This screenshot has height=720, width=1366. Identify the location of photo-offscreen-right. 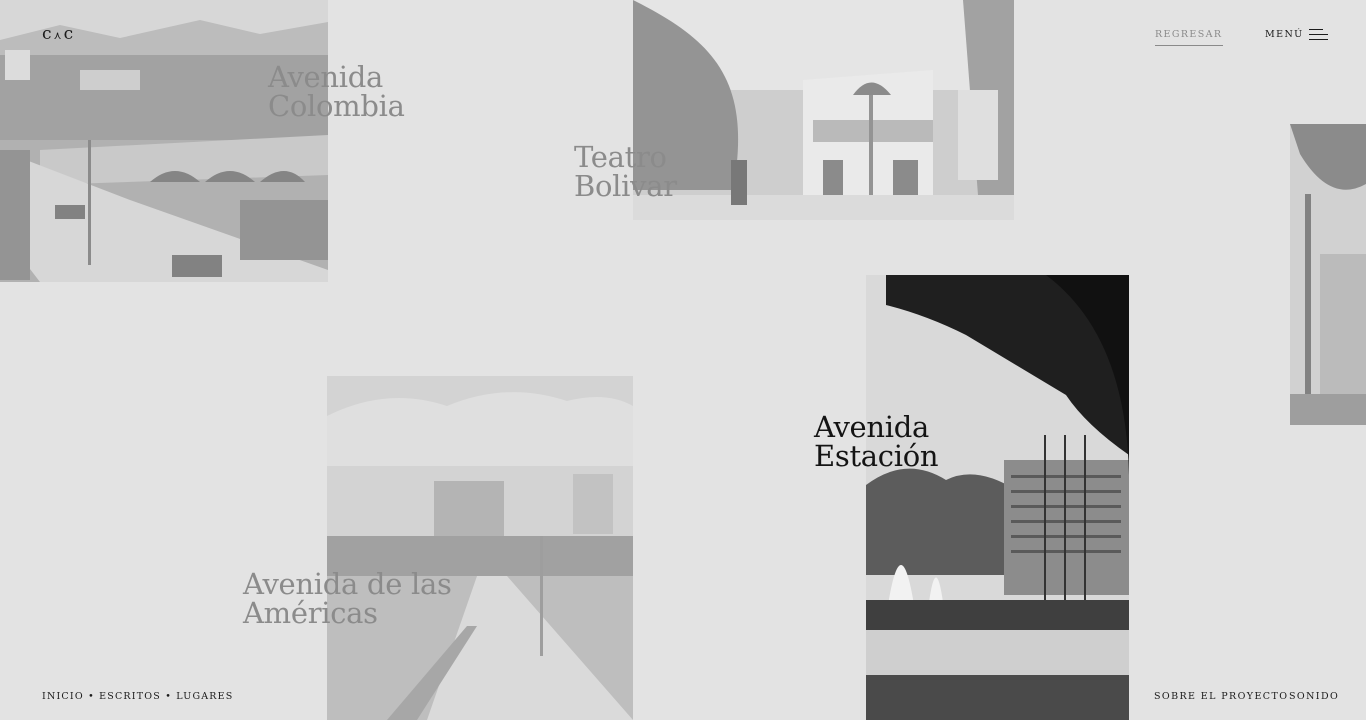
(1328, 274).